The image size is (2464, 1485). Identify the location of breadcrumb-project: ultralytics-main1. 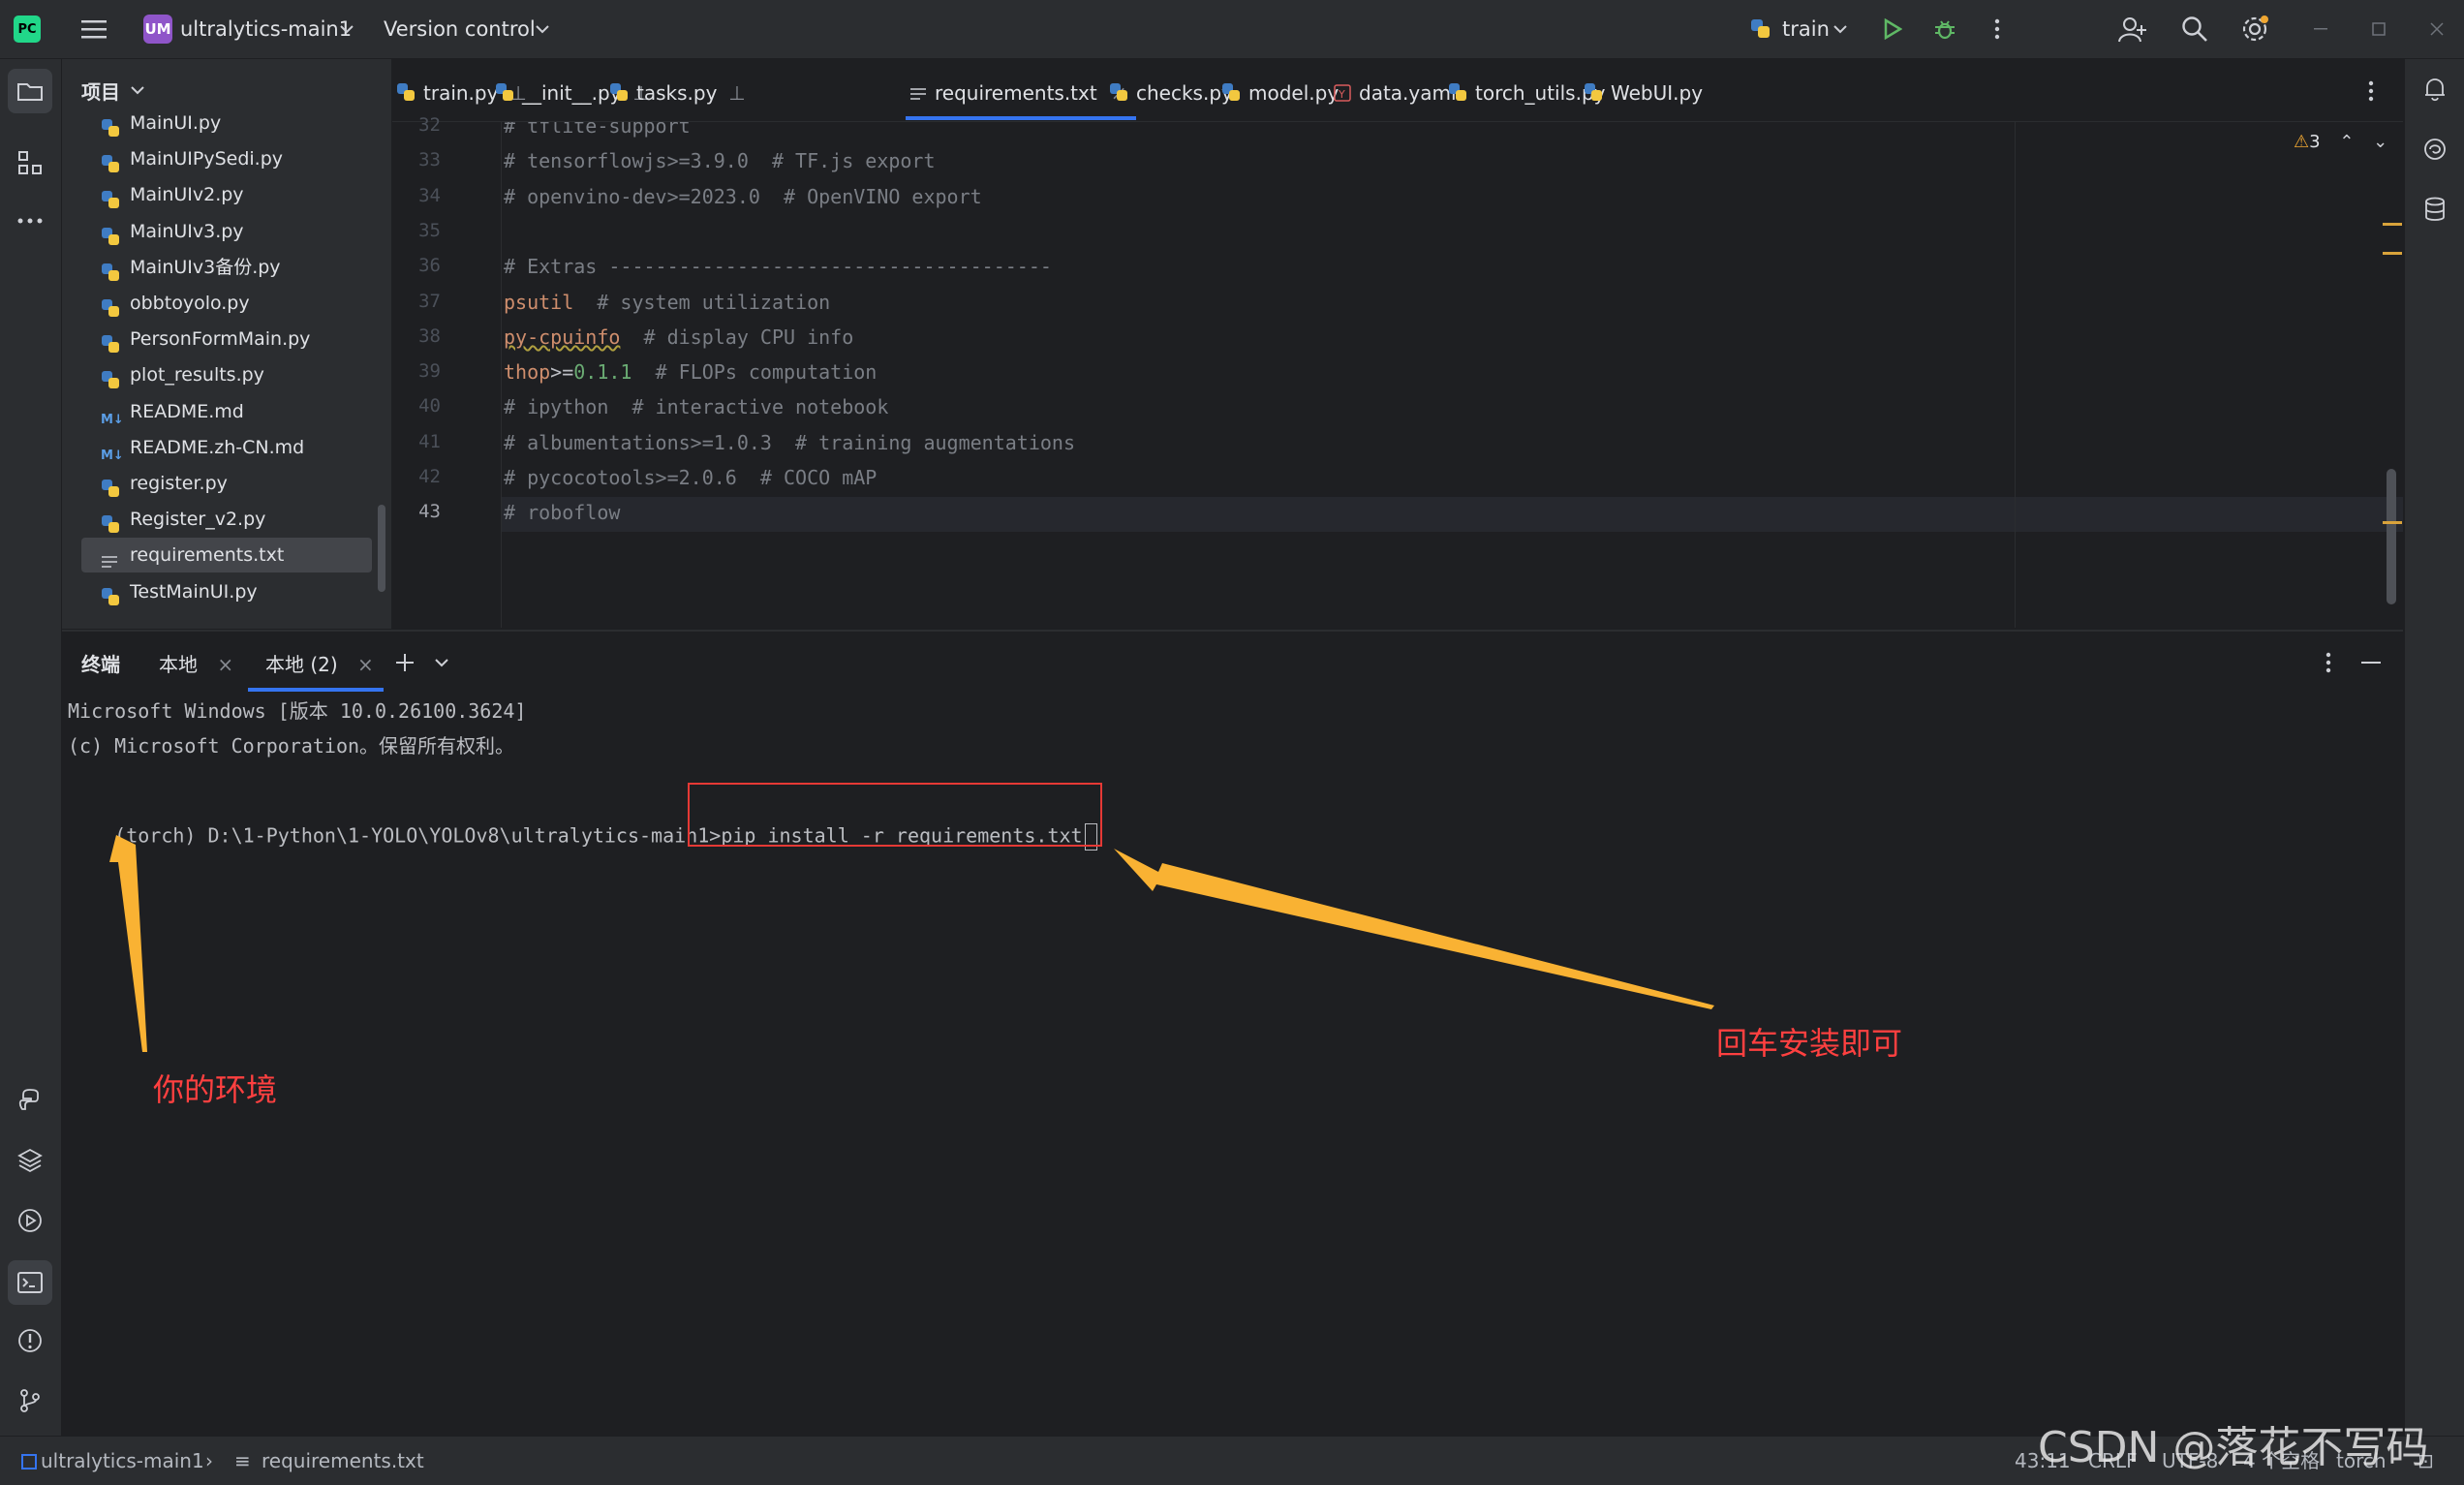
(123, 1461).